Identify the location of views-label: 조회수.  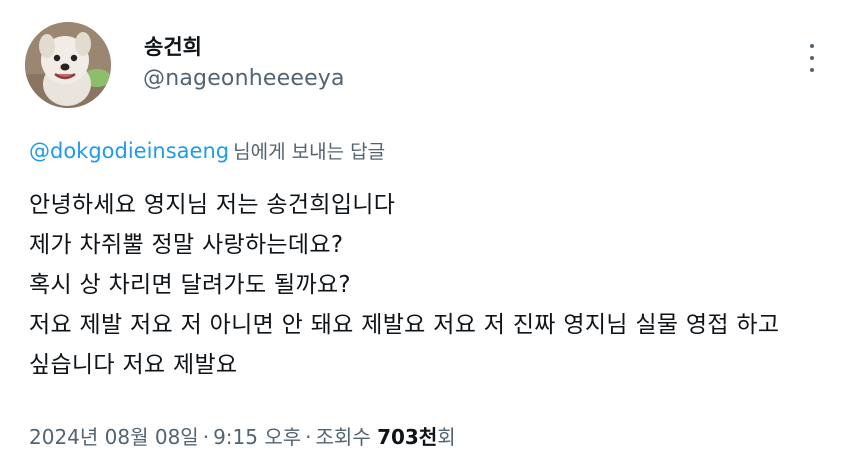
(343, 437).